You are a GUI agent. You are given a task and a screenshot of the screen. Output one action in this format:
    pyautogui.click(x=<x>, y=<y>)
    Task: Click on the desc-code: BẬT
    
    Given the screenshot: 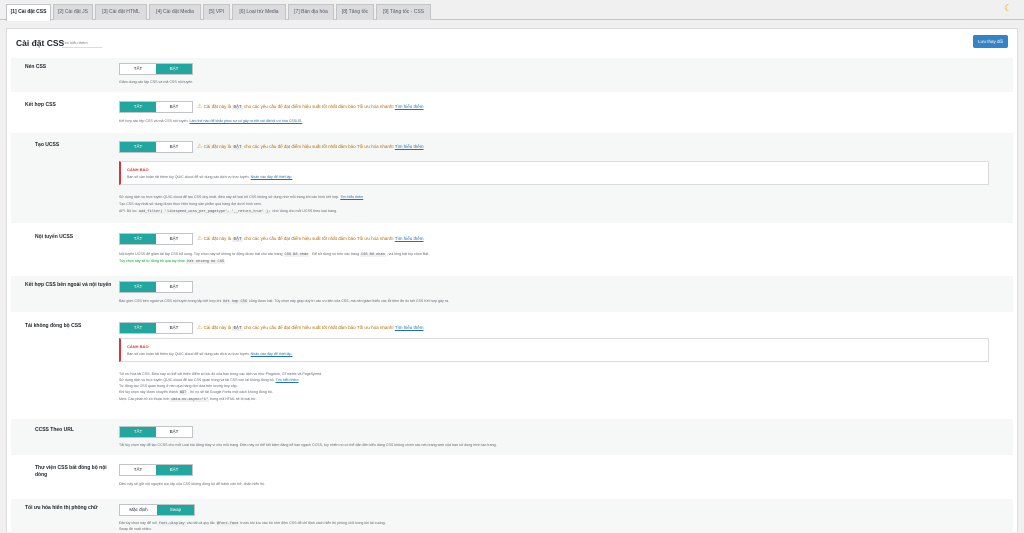 What is the action you would take?
    pyautogui.click(x=183, y=393)
    